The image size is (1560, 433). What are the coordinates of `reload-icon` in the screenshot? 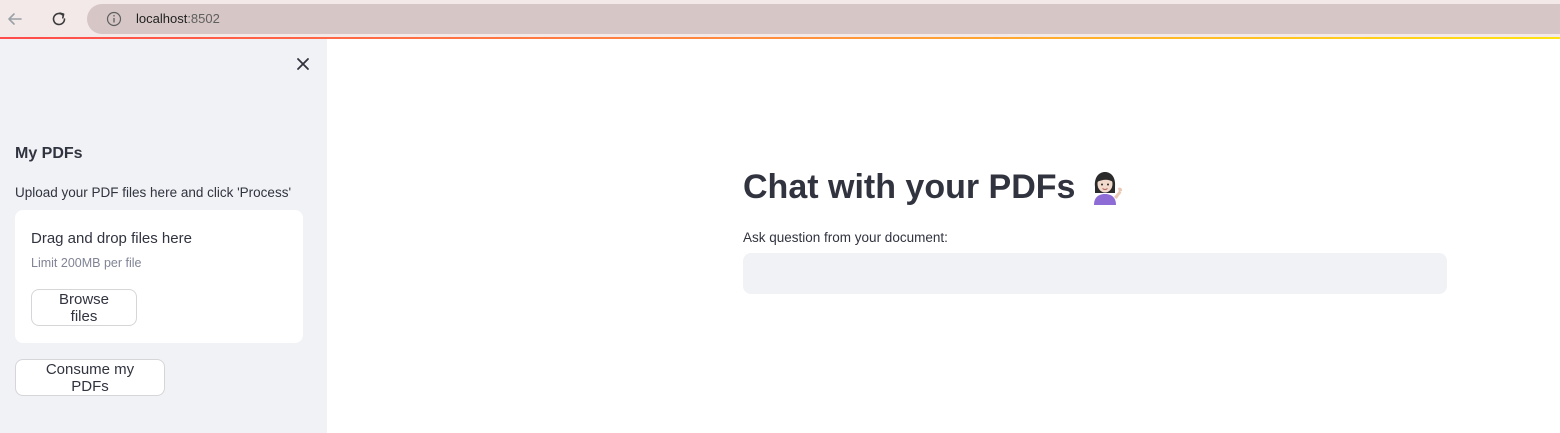 It's located at (59, 19).